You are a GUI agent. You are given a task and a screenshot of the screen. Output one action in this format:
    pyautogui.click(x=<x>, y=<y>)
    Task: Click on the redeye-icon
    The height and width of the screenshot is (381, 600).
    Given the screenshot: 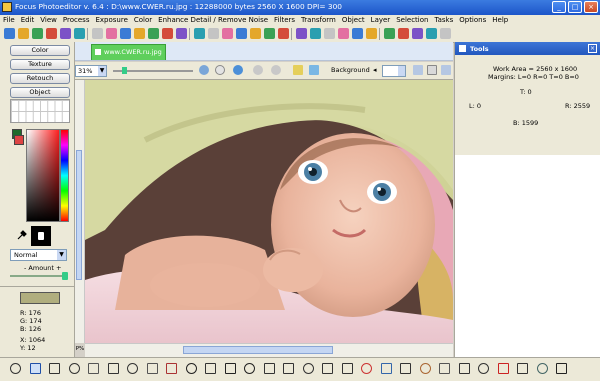 What is the action you would take?
    pyautogui.click(x=343, y=33)
    